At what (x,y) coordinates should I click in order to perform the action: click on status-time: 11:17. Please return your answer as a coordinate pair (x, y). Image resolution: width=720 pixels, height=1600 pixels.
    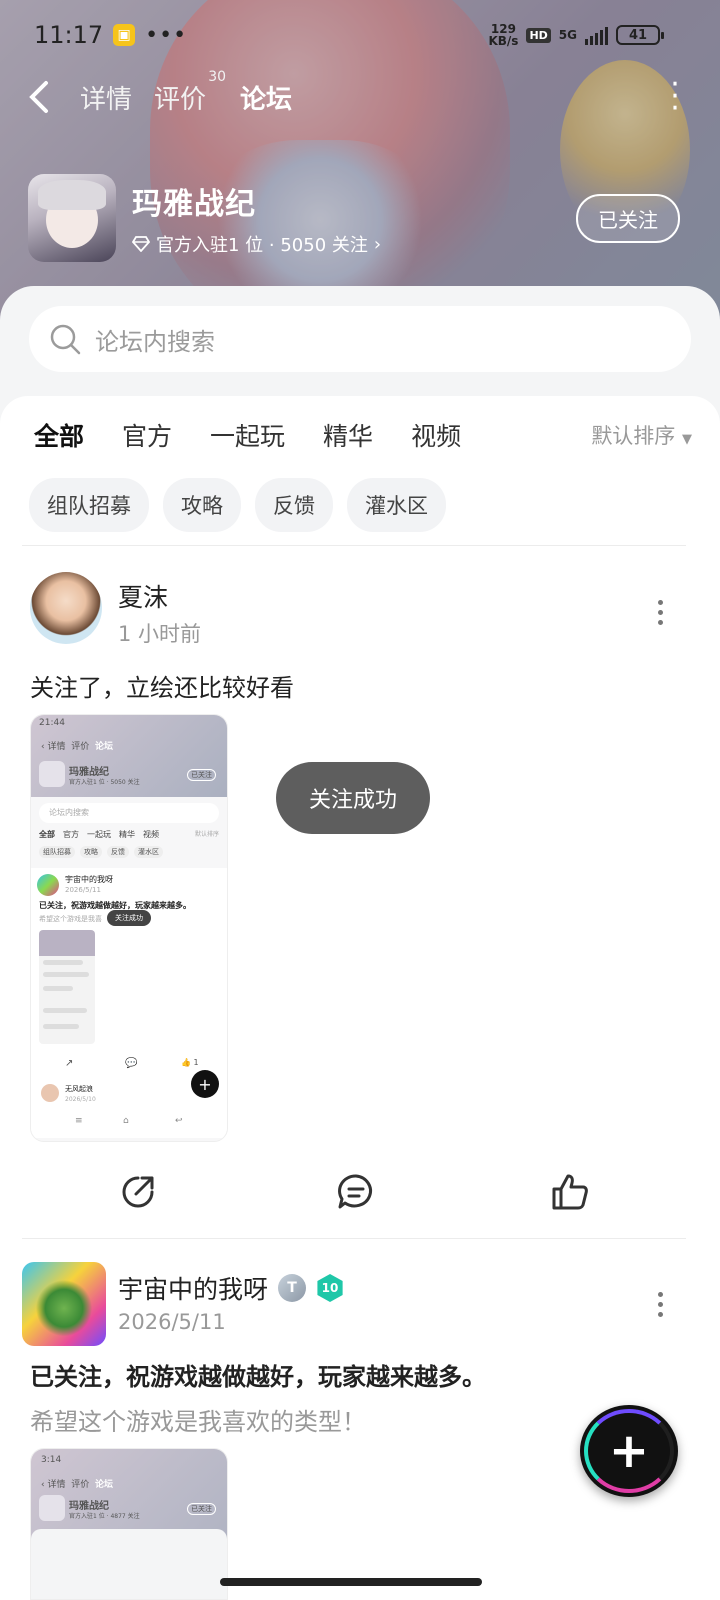
    Looking at the image, I should click on (69, 35).